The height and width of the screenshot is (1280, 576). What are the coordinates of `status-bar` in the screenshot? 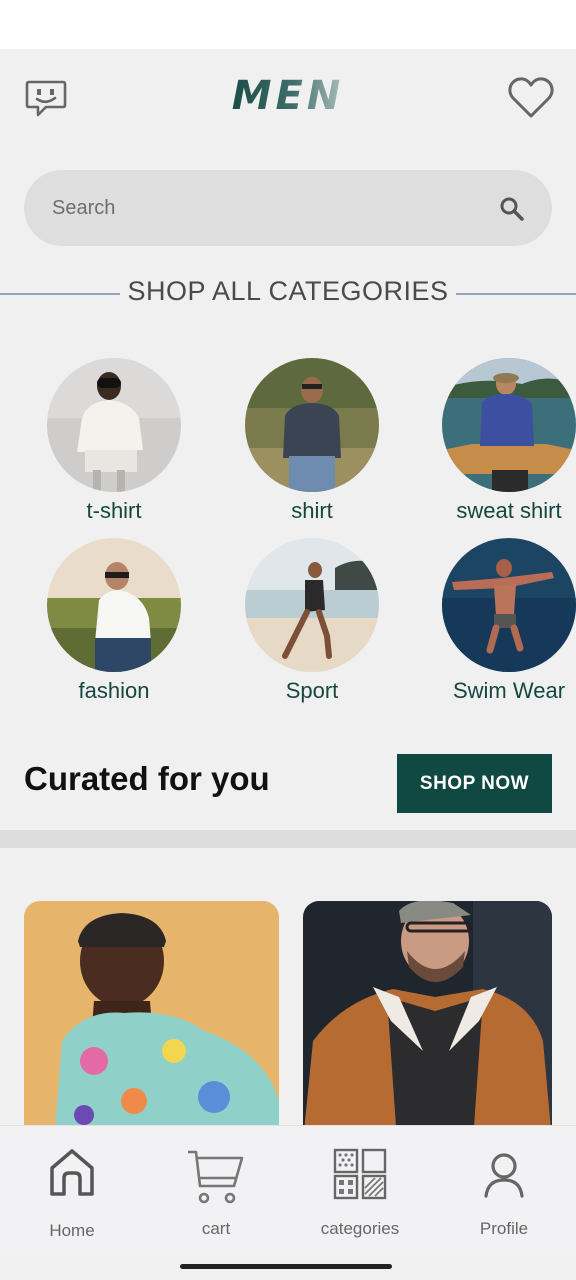 It's located at (288, 24).